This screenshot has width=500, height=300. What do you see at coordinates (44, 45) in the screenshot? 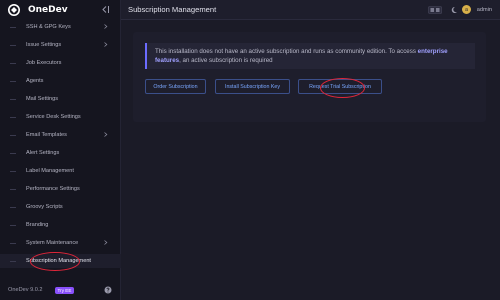
I see `sidebar-item-label: Issue Settings` at bounding box center [44, 45].